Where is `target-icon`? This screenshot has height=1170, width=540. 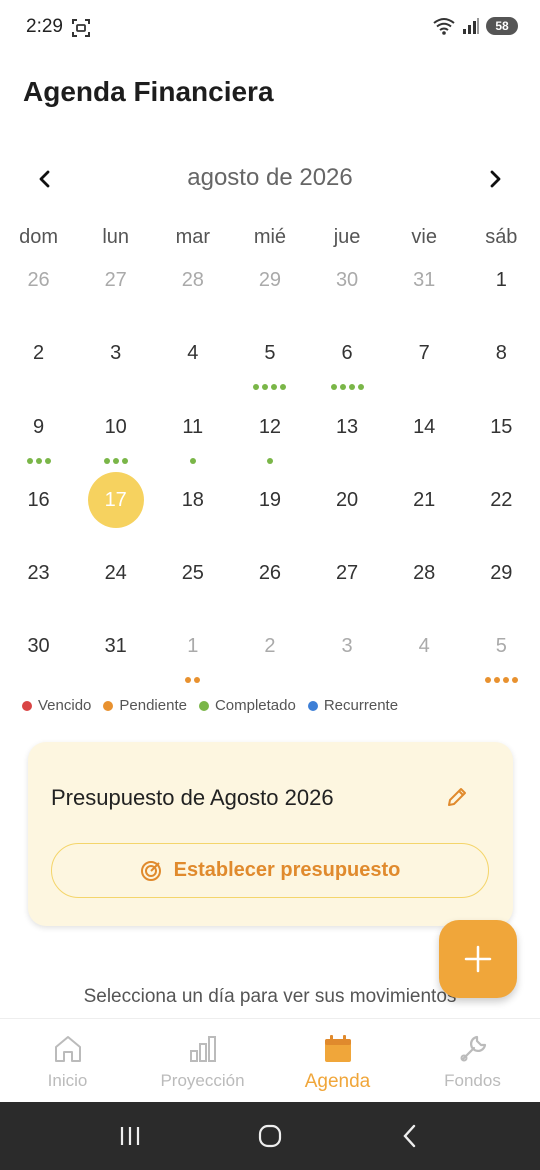
target-icon is located at coordinates (150, 870).